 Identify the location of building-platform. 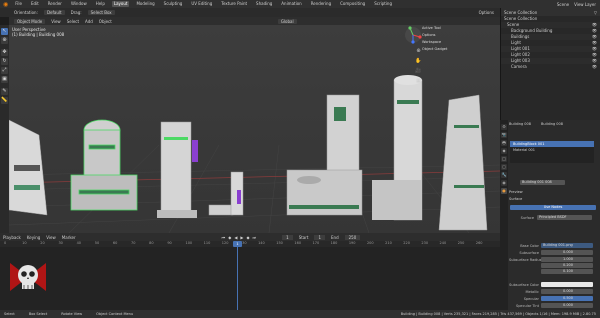
(324, 155).